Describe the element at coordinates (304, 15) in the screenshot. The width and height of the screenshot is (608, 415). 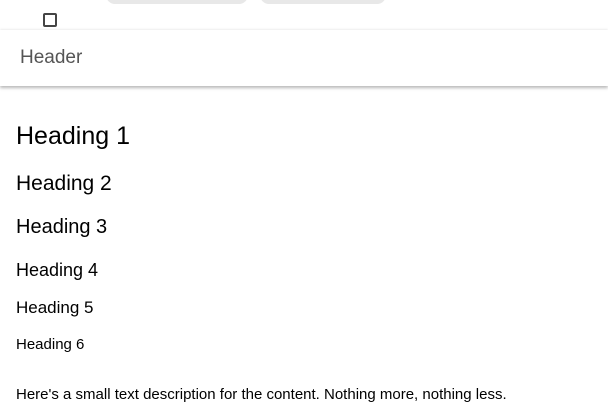
I see `top-toolbar` at that location.